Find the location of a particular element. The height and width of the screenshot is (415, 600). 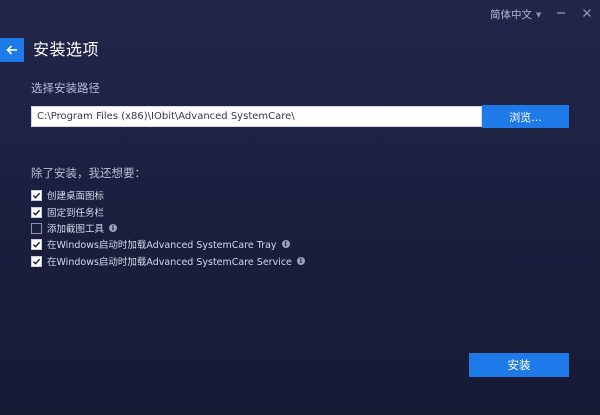

install-path-label: 选择安装路径 is located at coordinates (65, 88).